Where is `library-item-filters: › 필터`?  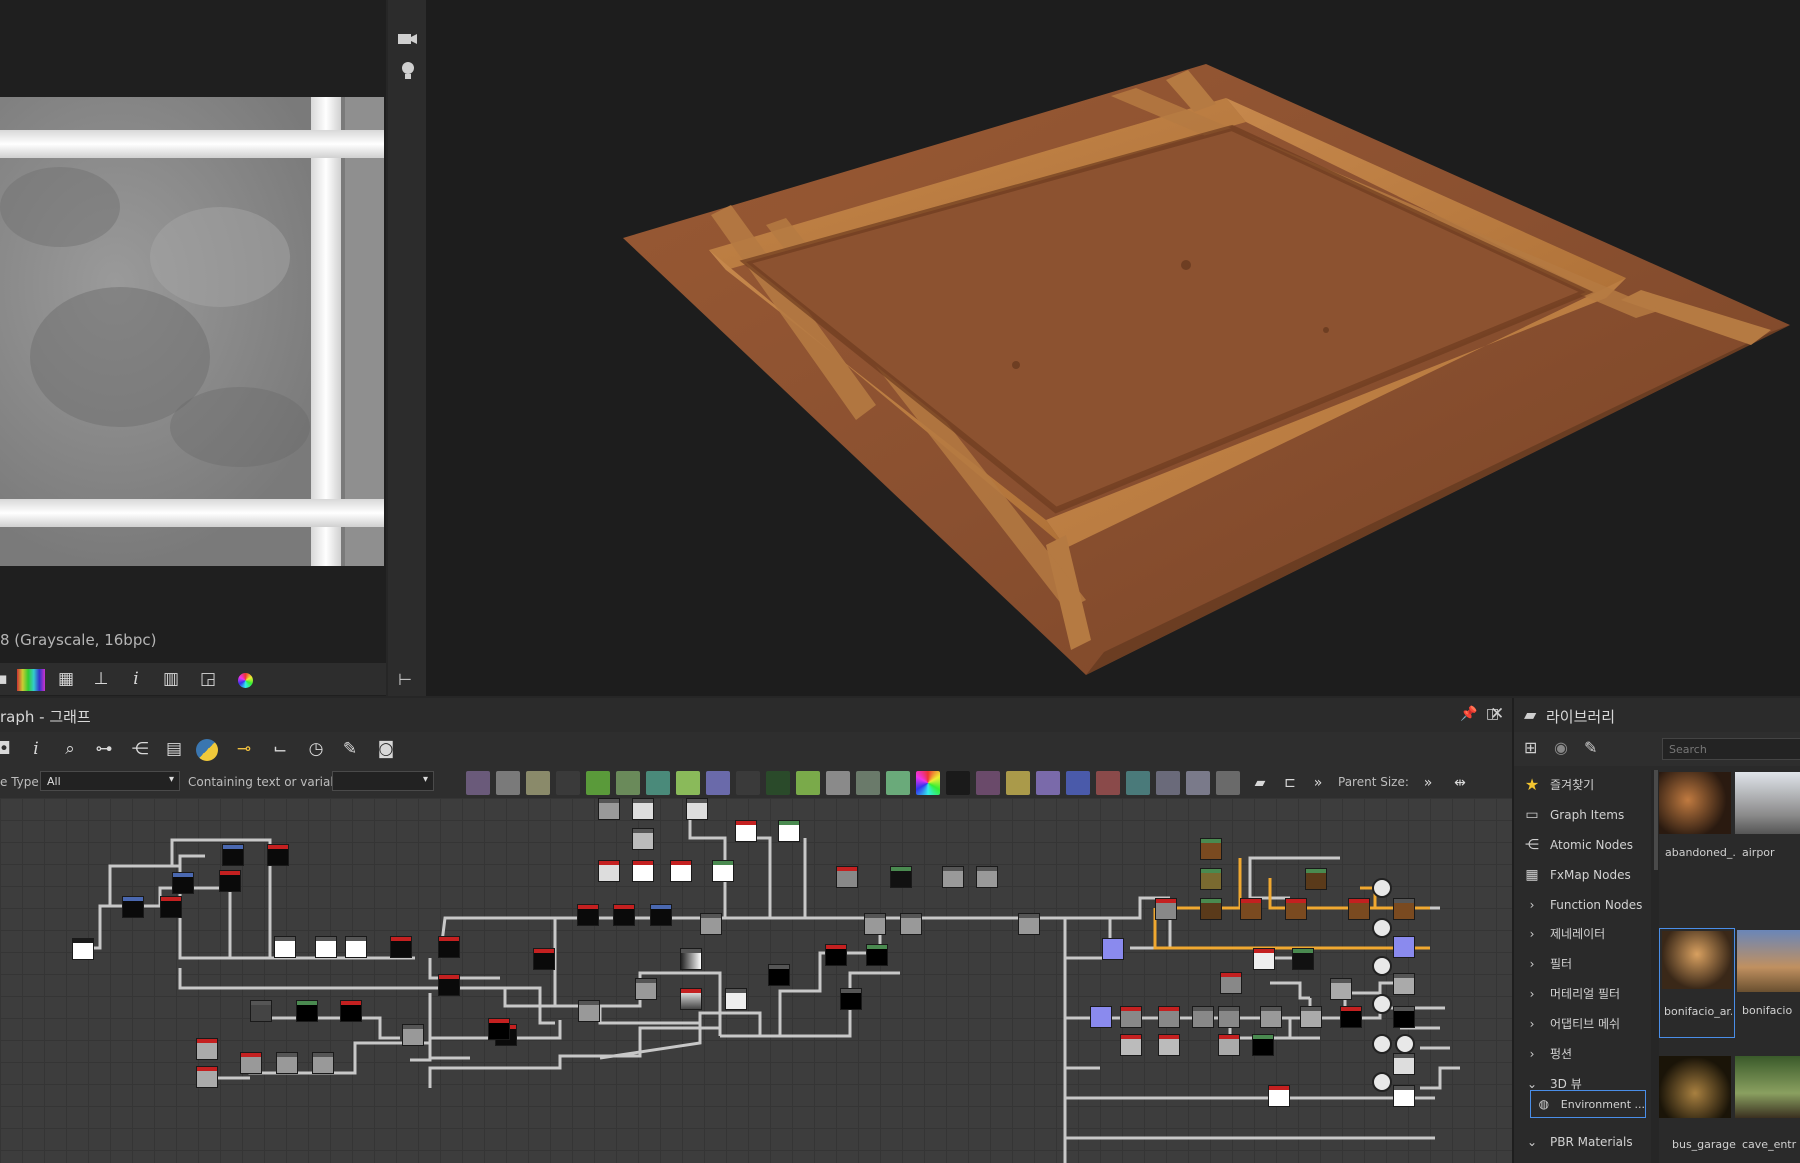
library-item-filters: › 필터 is located at coordinates (1581, 963).